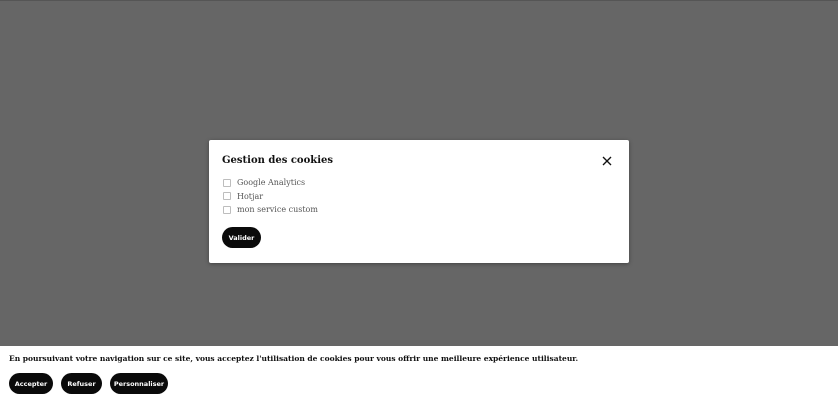 This screenshot has height=403, width=838. I want to click on cookie-banner-actions: Accepter Refuser Personnaliser, so click(88, 383).